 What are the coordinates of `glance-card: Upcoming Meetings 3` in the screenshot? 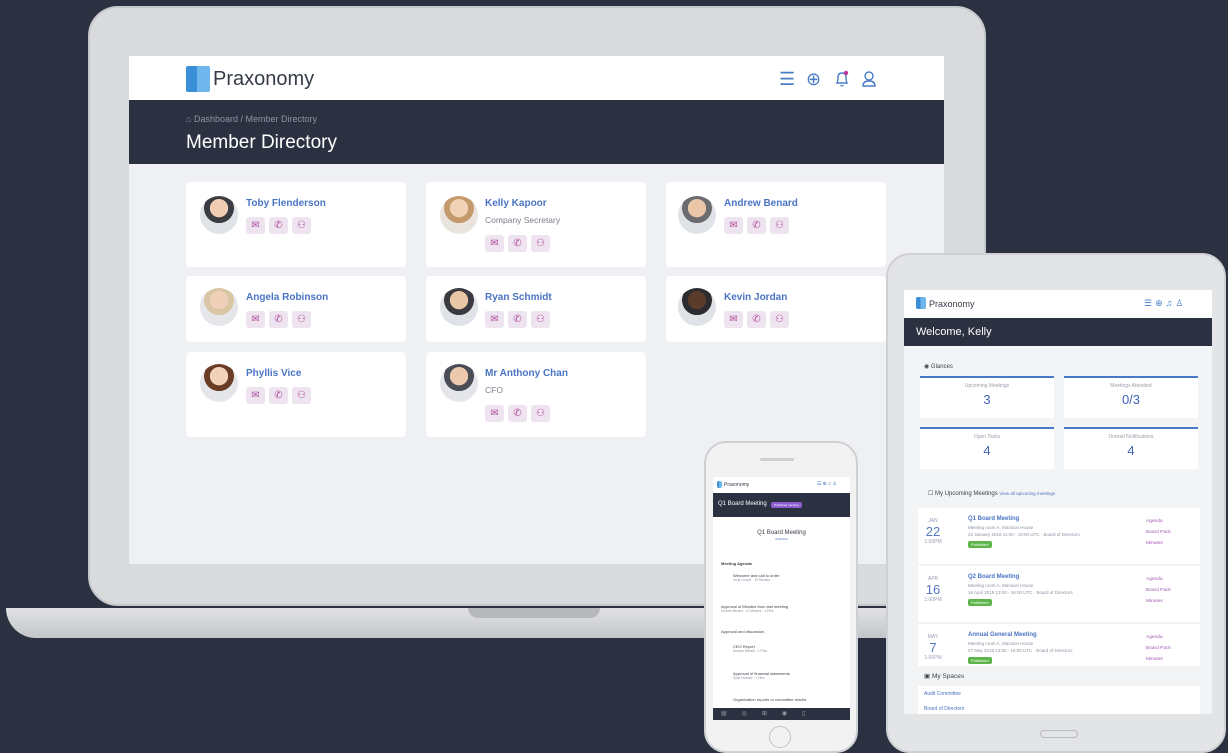 It's located at (987, 397).